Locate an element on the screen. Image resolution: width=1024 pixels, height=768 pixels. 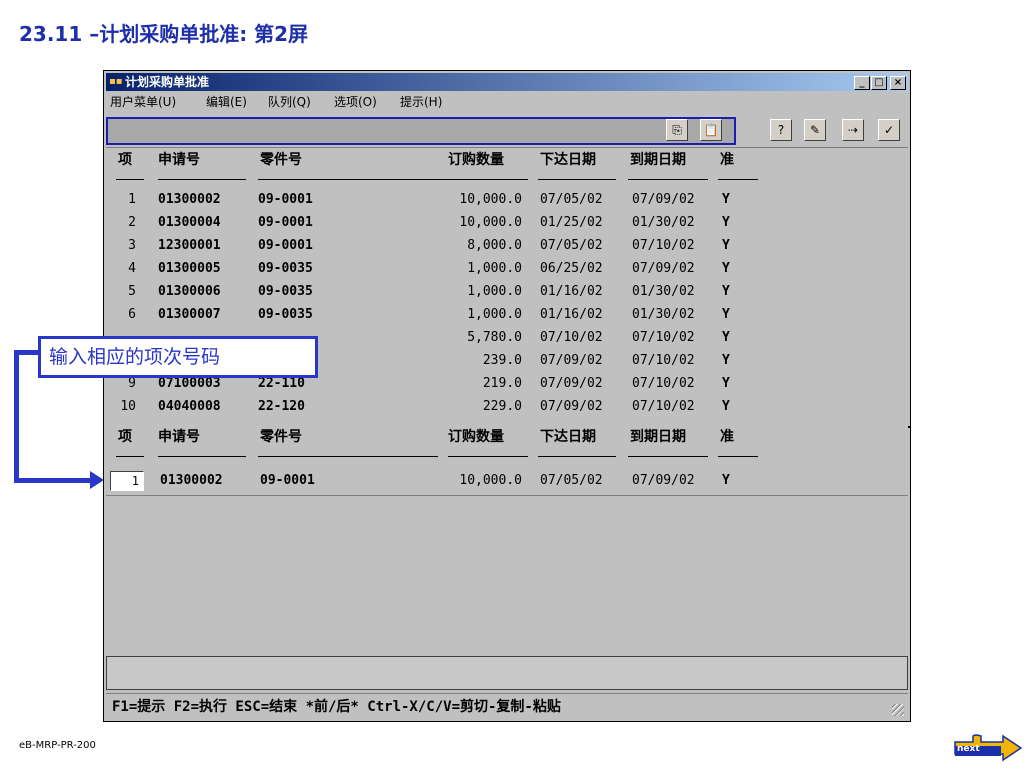
col-approve: 准 is located at coordinates (727, 160).